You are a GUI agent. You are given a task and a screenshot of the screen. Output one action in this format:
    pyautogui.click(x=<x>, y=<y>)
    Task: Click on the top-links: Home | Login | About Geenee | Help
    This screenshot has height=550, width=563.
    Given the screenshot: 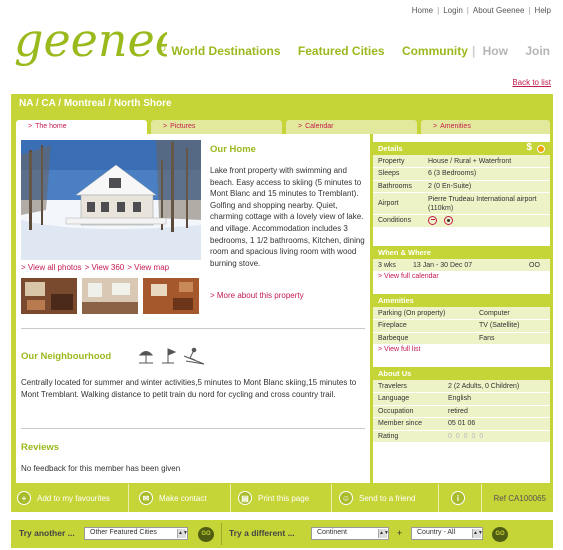 What is the action you would take?
    pyautogui.click(x=481, y=10)
    